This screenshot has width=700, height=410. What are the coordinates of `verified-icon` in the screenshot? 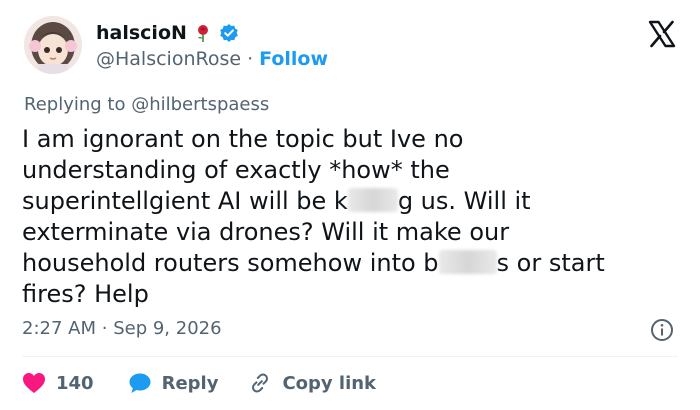 It's located at (229, 33).